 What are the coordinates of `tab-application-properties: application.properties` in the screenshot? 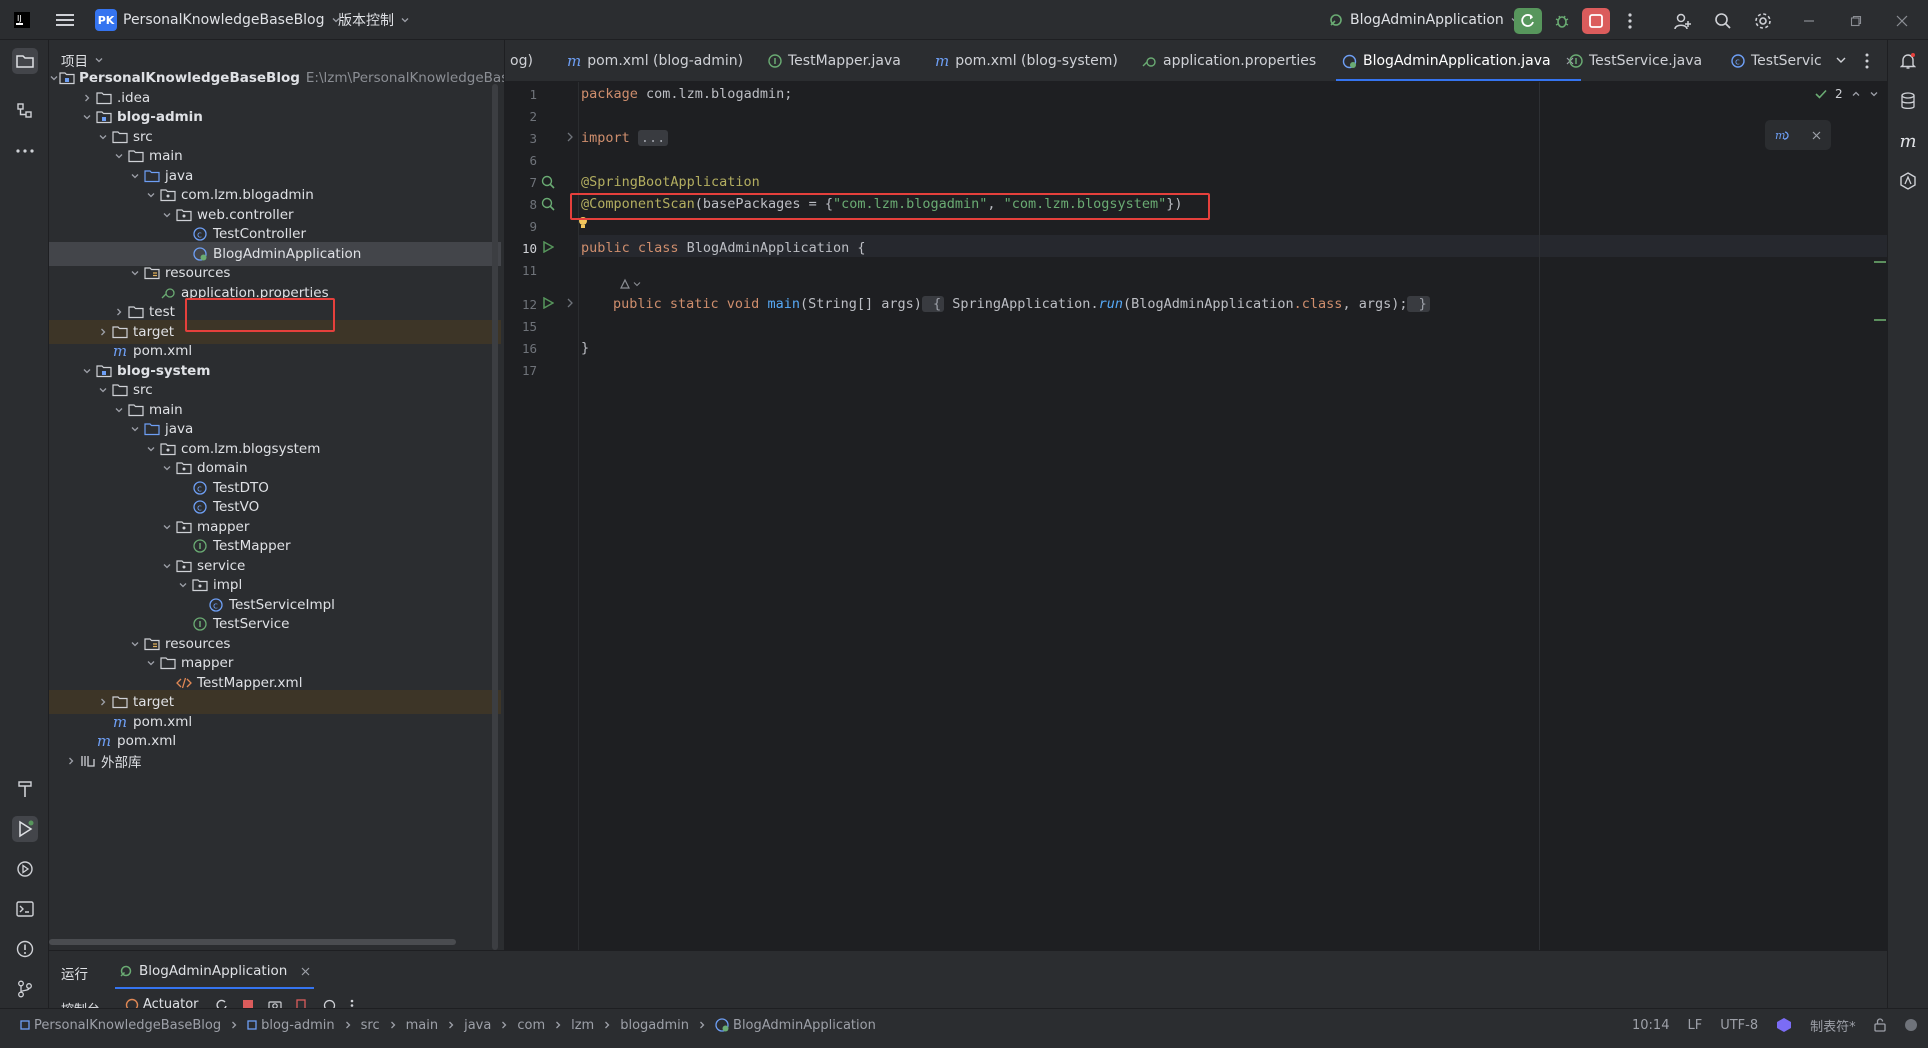 It's located at (1228, 60).